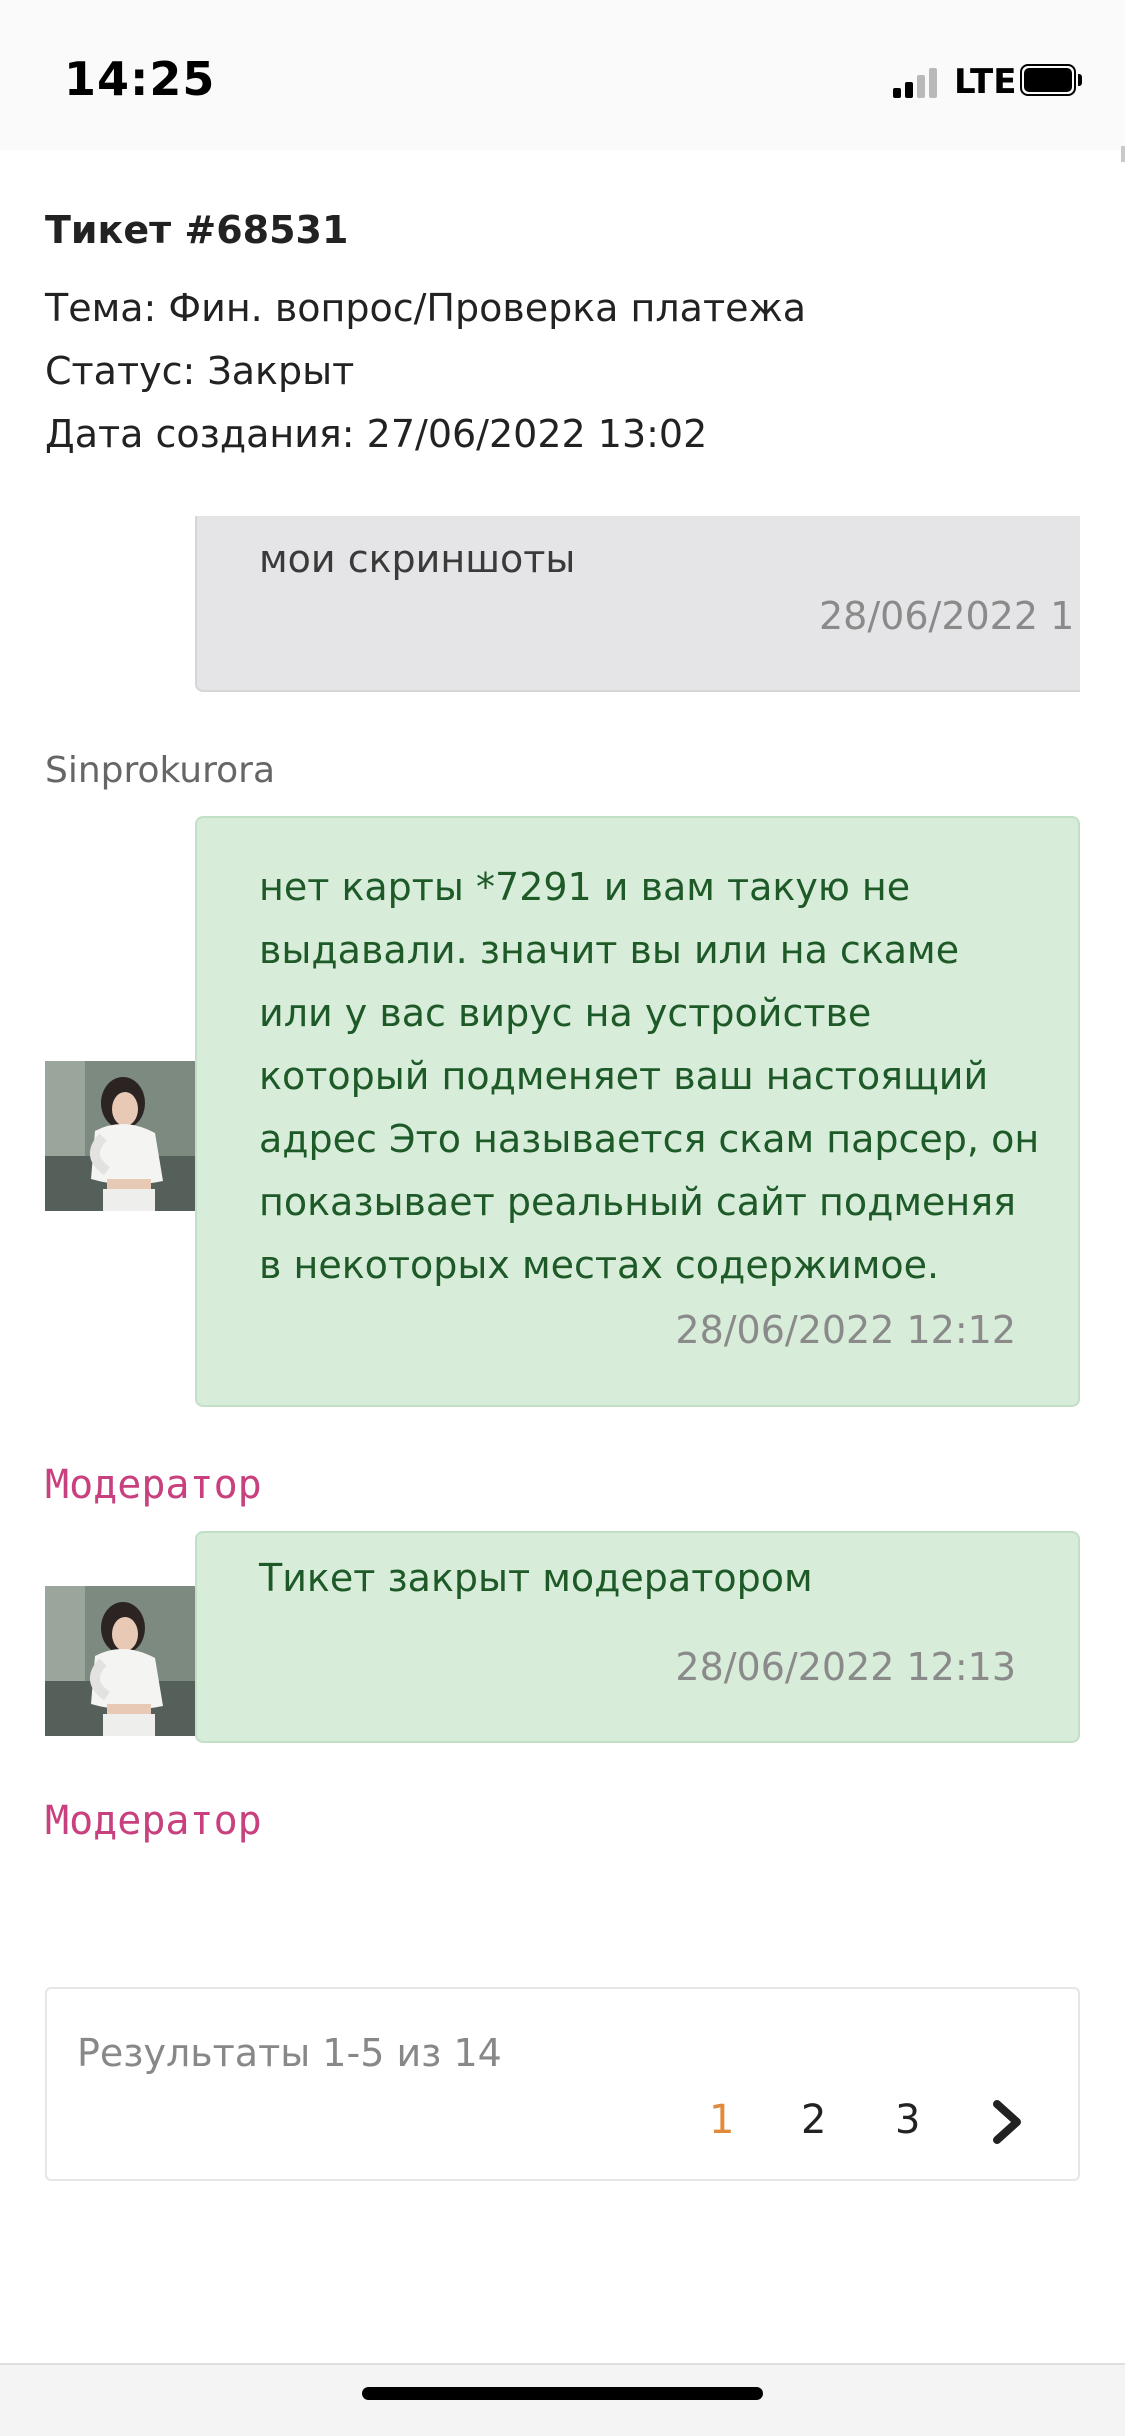 This screenshot has height=2436, width=1125. Describe the element at coordinates (721, 2120) in the screenshot. I see `page-link-1: 1` at that location.